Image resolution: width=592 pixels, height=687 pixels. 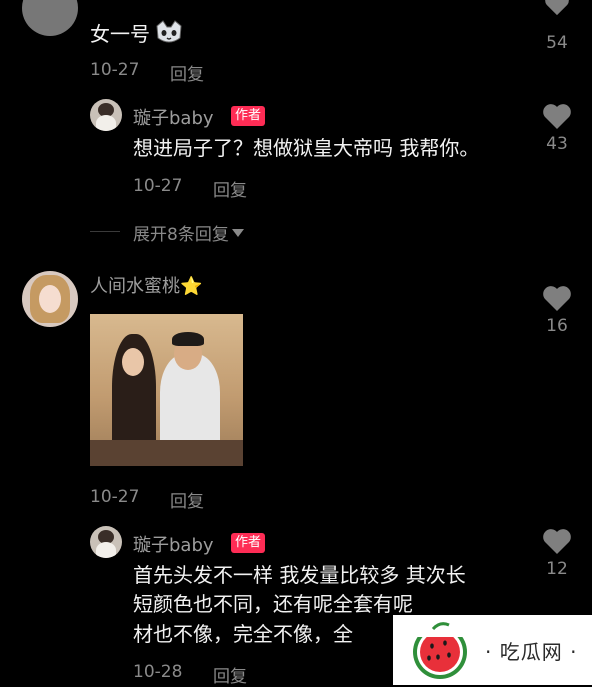 What do you see at coordinates (243, 634) in the screenshot?
I see `comment-text-line-3: 材也不像，完全不像，全` at bounding box center [243, 634].